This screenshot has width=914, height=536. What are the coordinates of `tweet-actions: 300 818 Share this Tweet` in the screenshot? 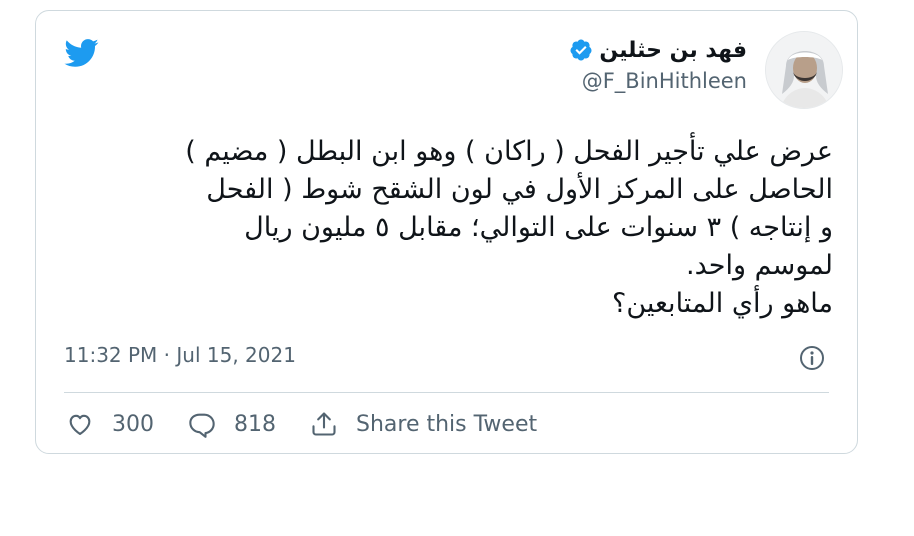 It's located at (318, 424).